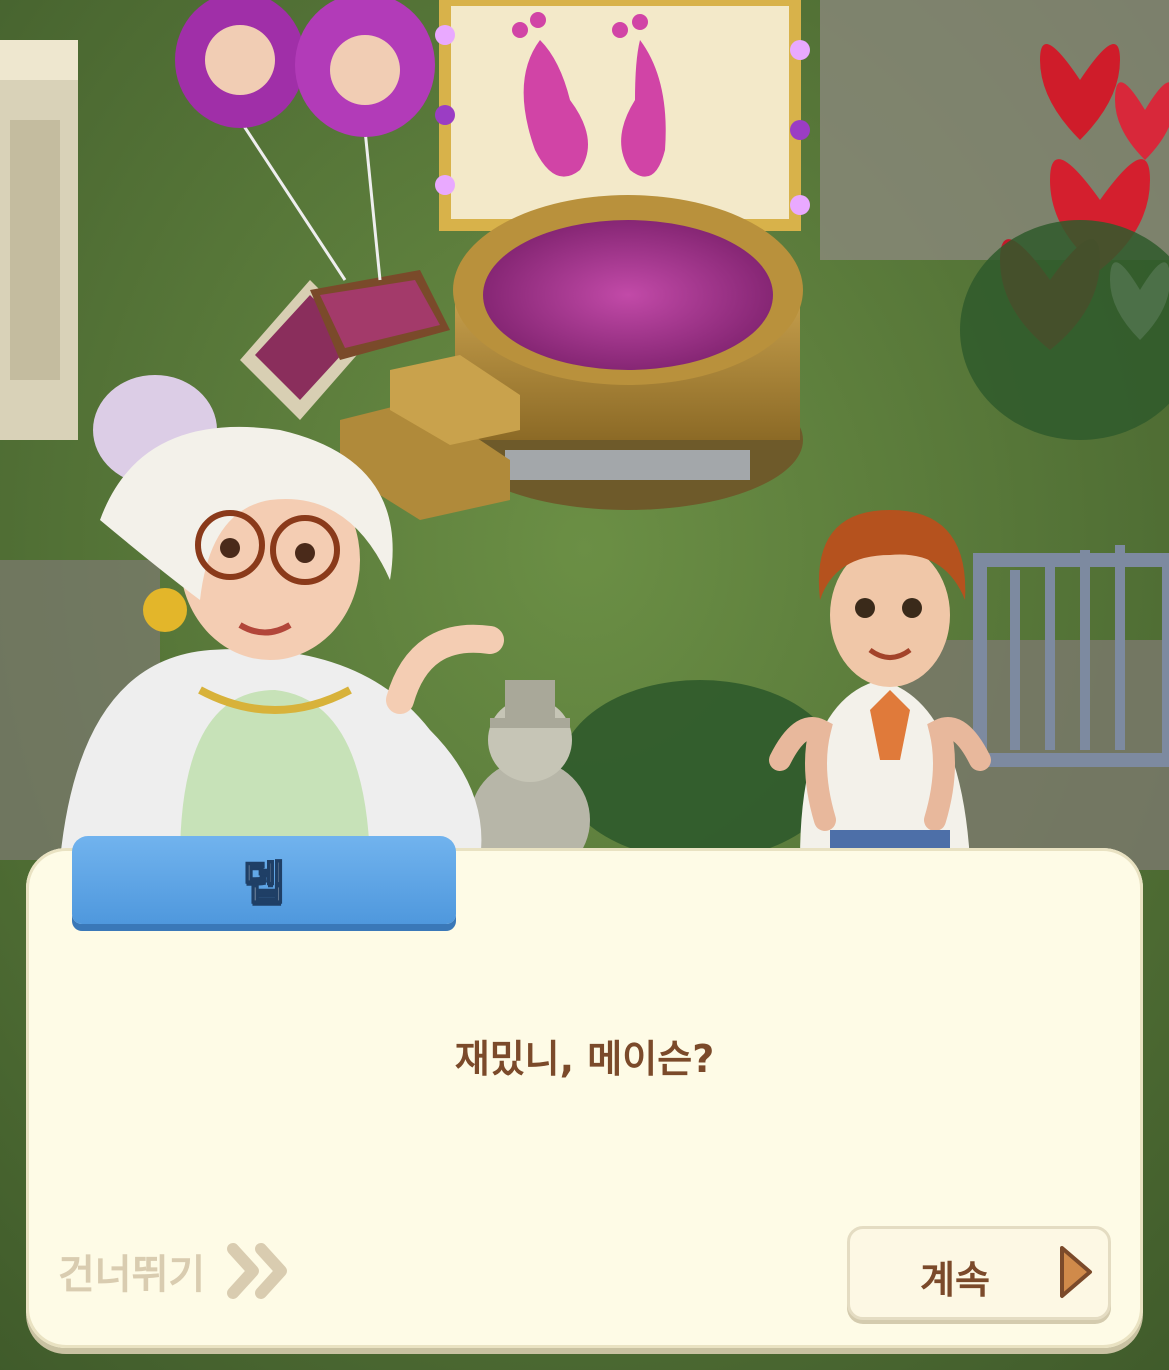 The height and width of the screenshot is (1370, 1169). Describe the element at coordinates (1076, 1272) in the screenshot. I see `play-triangle-icon` at that location.